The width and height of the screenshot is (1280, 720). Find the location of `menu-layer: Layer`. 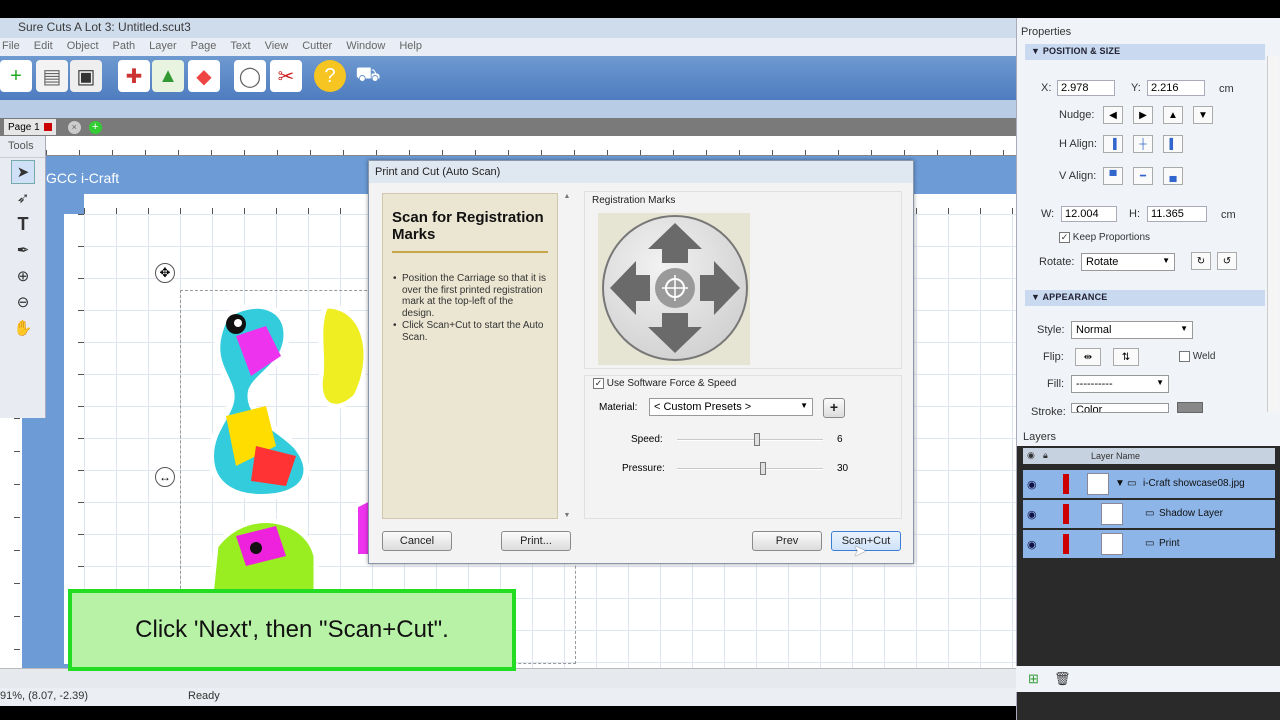

menu-layer: Layer is located at coordinates (162, 47).